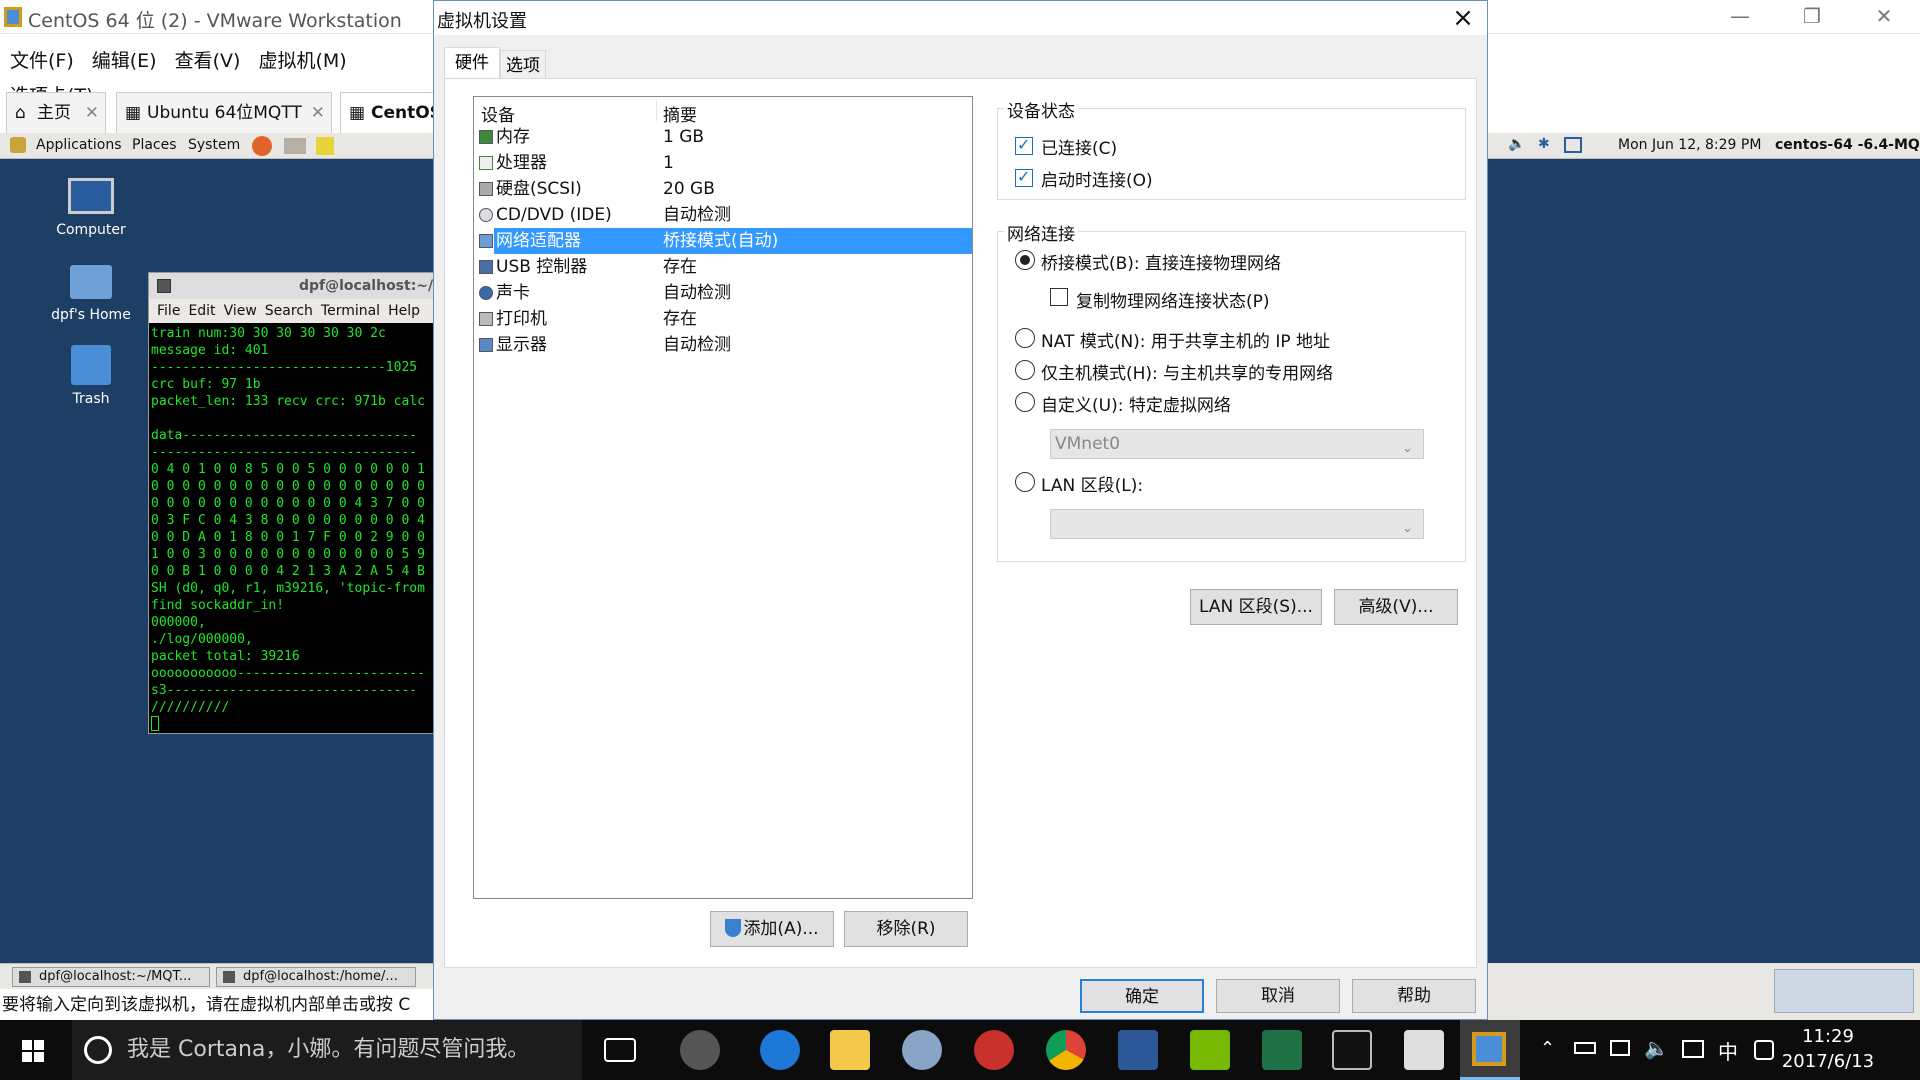 The height and width of the screenshot is (1080, 1920). I want to click on device-row-memory: 内存 1 GB, so click(723, 137).